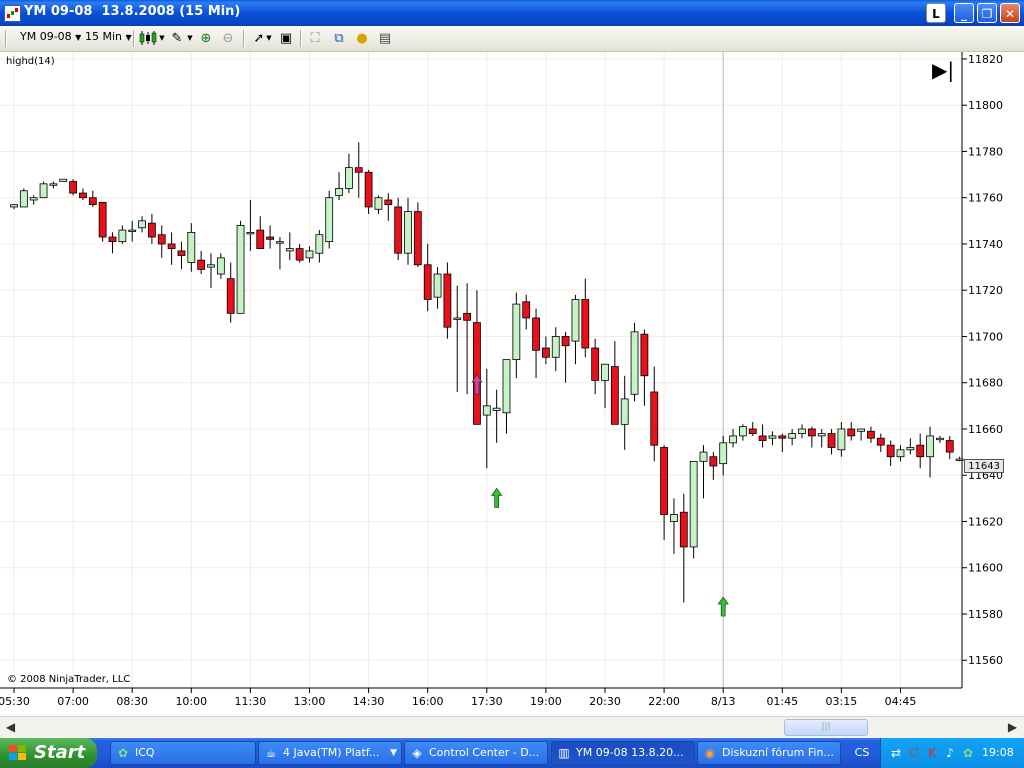 This screenshot has width=1024, height=768. What do you see at coordinates (1010, 13) in the screenshot?
I see `close-button: ✕` at bounding box center [1010, 13].